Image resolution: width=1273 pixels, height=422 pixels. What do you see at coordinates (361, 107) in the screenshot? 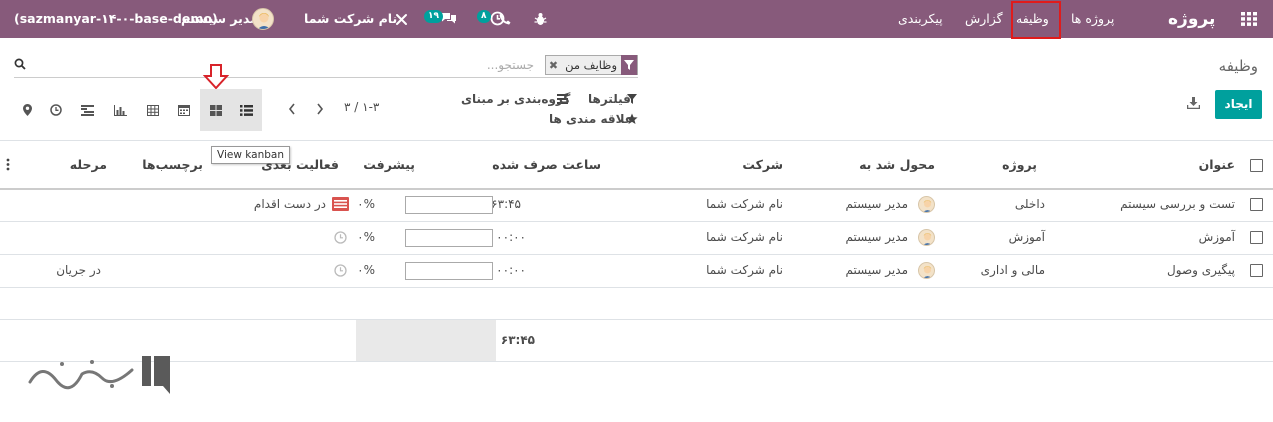
I see `pager-value: ۱-۳ / ۳` at bounding box center [361, 107].